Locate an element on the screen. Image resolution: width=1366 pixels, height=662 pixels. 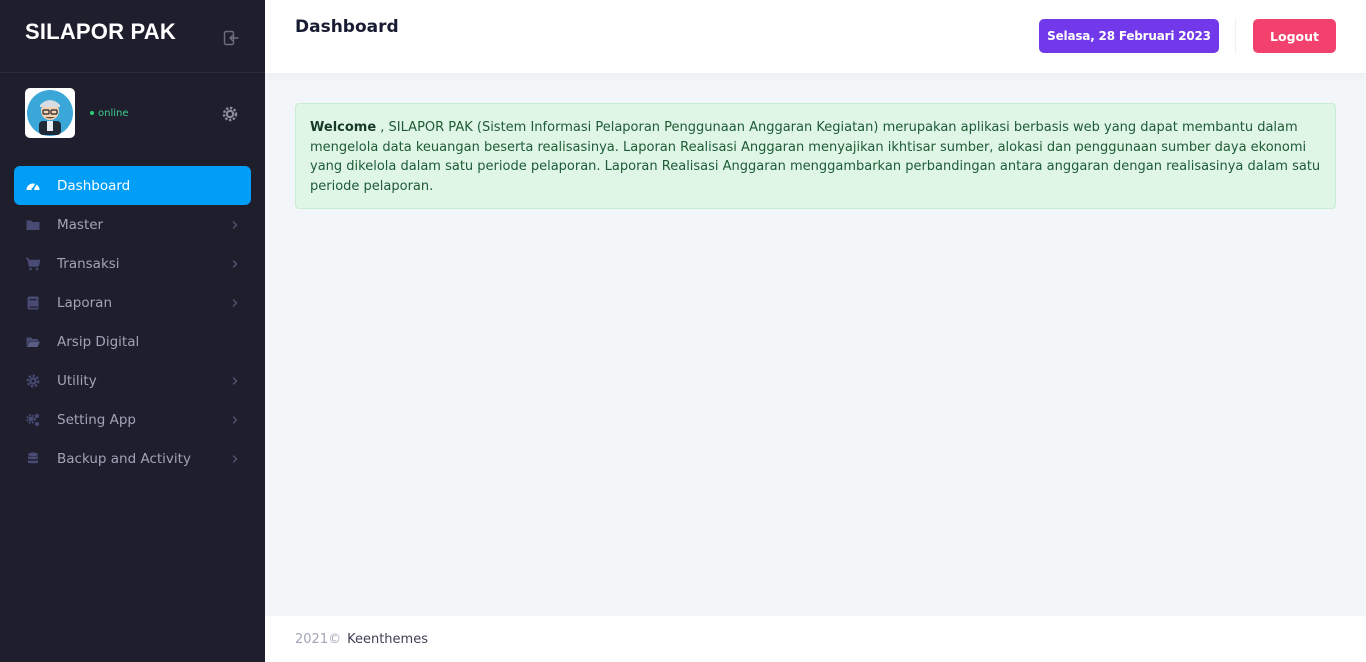
sidebar-toggle-icon is located at coordinates (231, 38).